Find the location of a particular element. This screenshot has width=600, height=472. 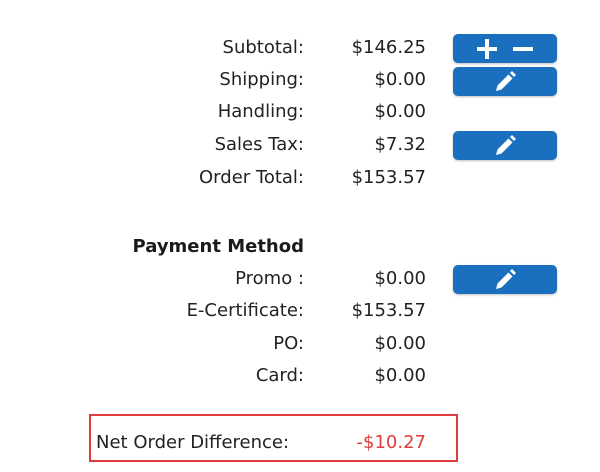

net-difference-value: -$10.27 is located at coordinates (391, 442).